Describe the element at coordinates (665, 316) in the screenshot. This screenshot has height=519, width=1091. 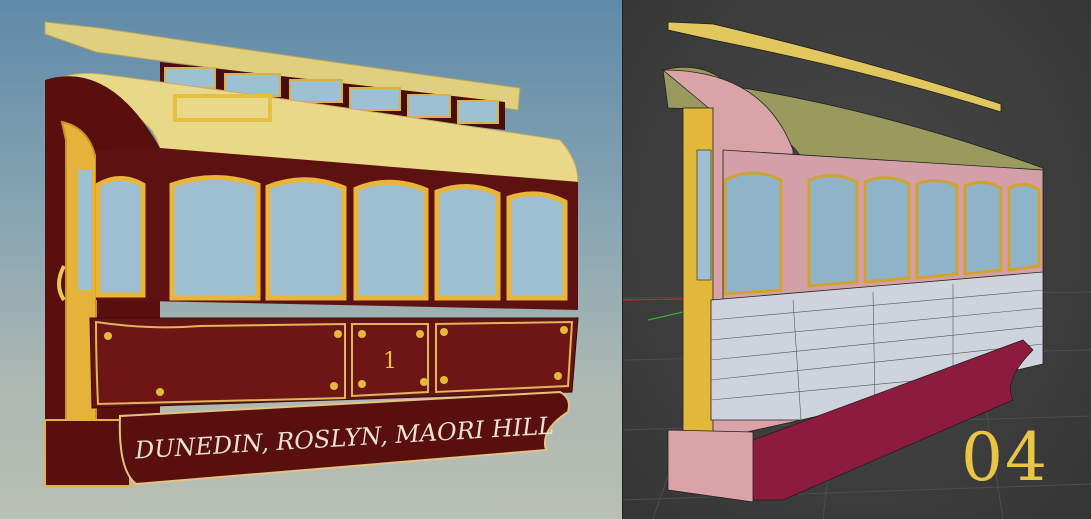
I see `y-axis` at that location.